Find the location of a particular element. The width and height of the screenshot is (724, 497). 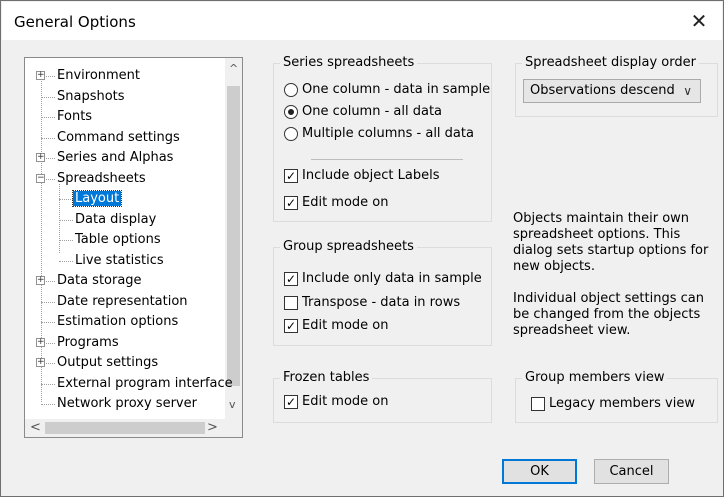

frozen-tables-title: Frozen tables is located at coordinates (326, 377).